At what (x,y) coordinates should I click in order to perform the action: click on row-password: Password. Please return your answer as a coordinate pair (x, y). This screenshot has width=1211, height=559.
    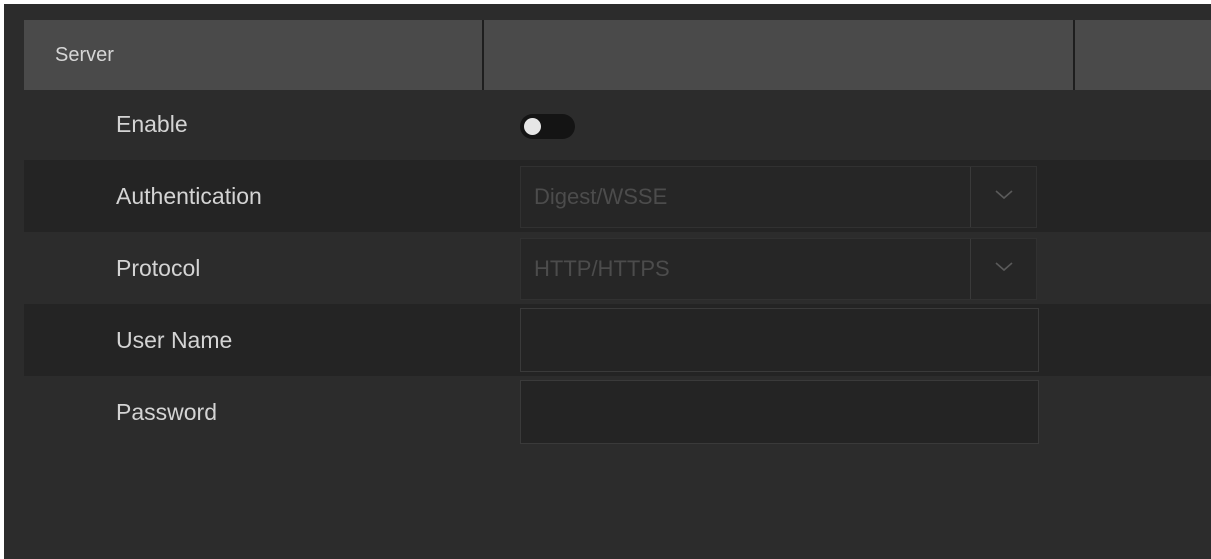
    Looking at the image, I should click on (617, 412).